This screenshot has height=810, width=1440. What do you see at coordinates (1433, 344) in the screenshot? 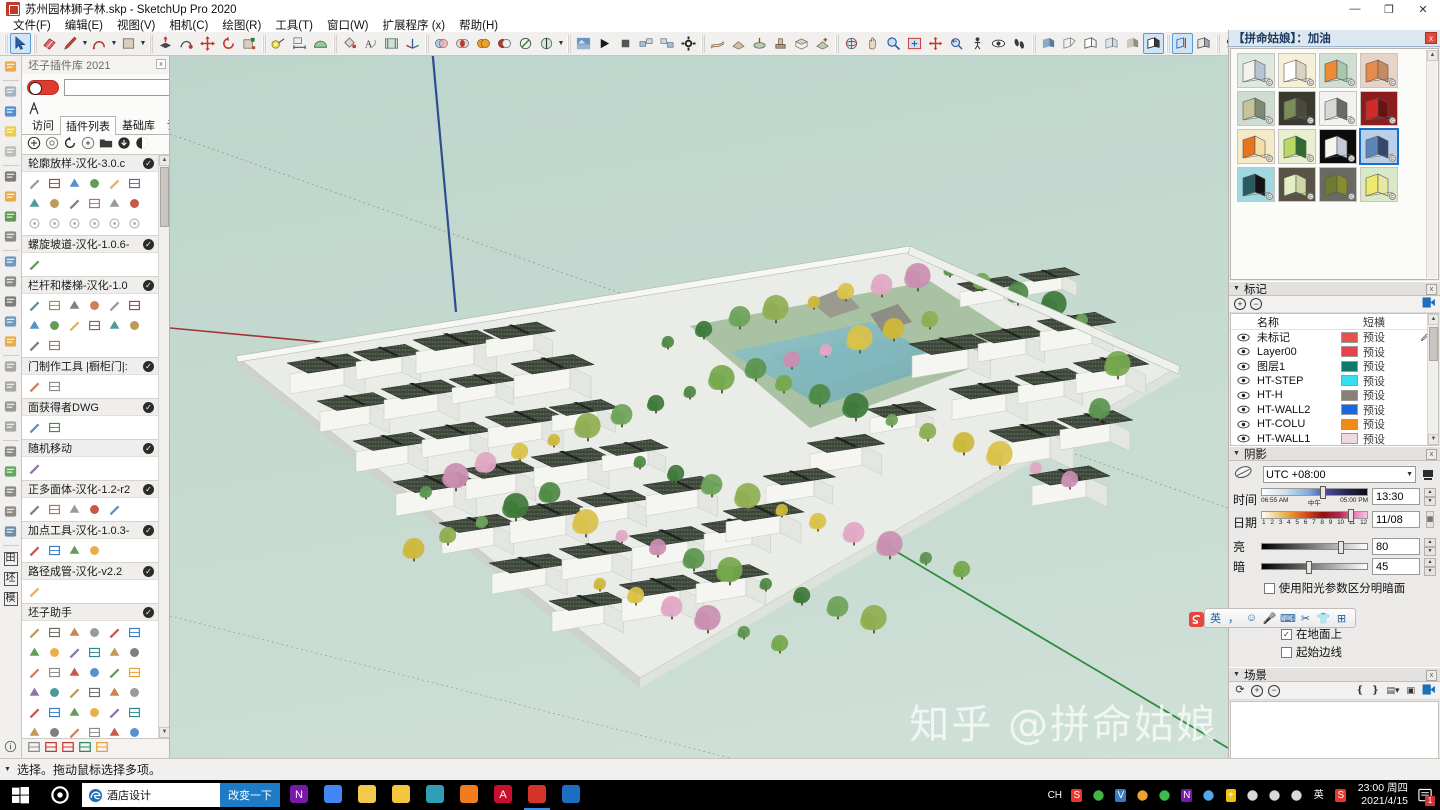
I see `tags-scroll-thumb` at bounding box center [1433, 344].